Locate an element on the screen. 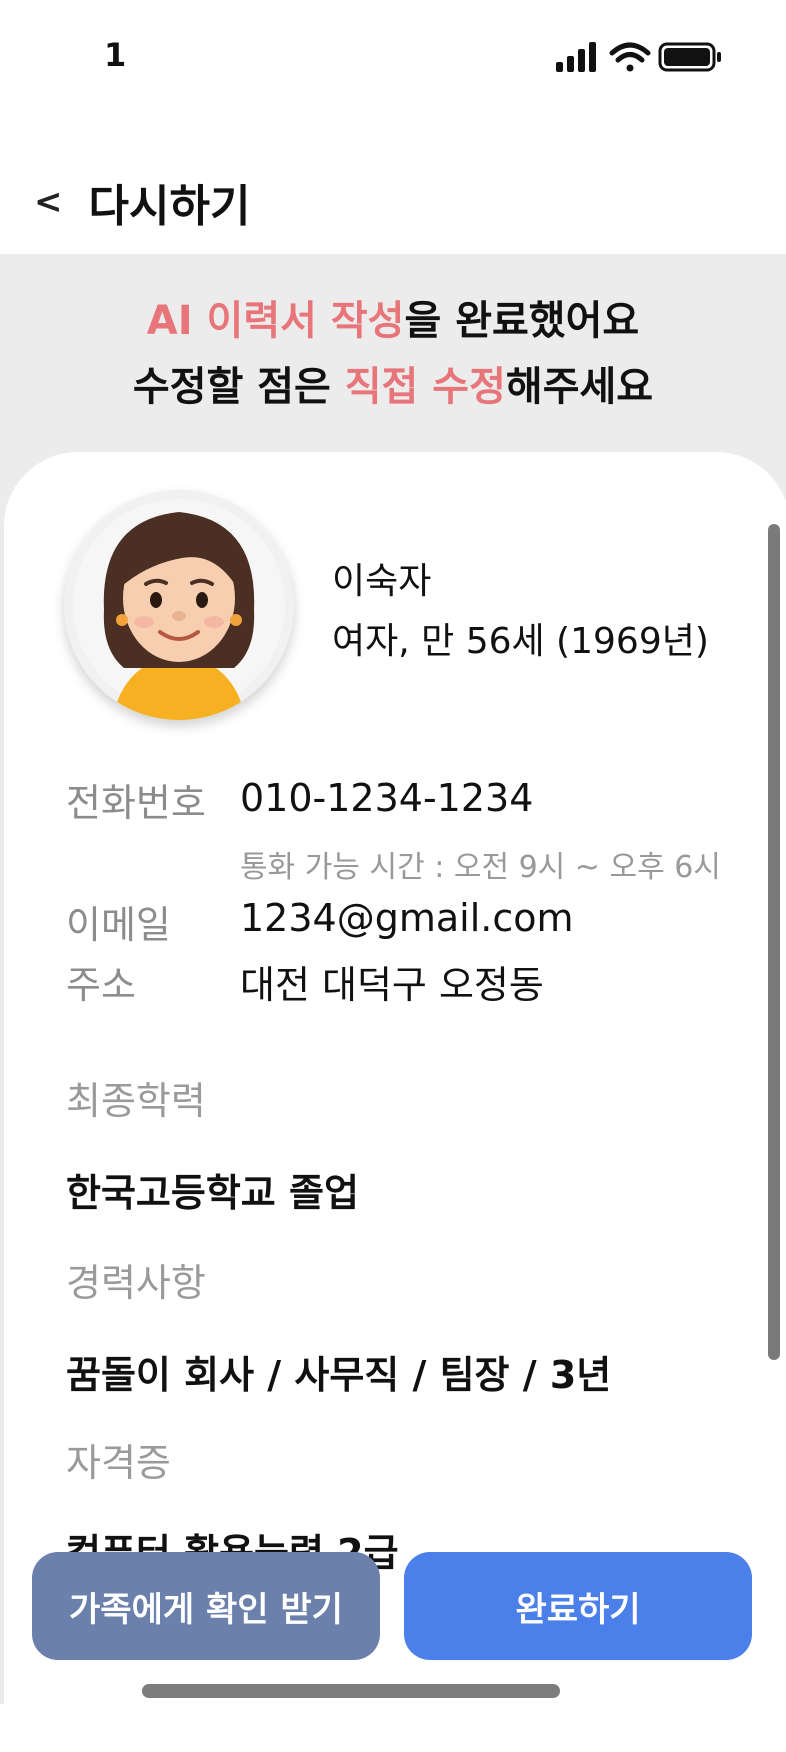 Image resolution: width=786 pixels, height=1752 pixels. email-label: 이메일 is located at coordinates (118, 925).